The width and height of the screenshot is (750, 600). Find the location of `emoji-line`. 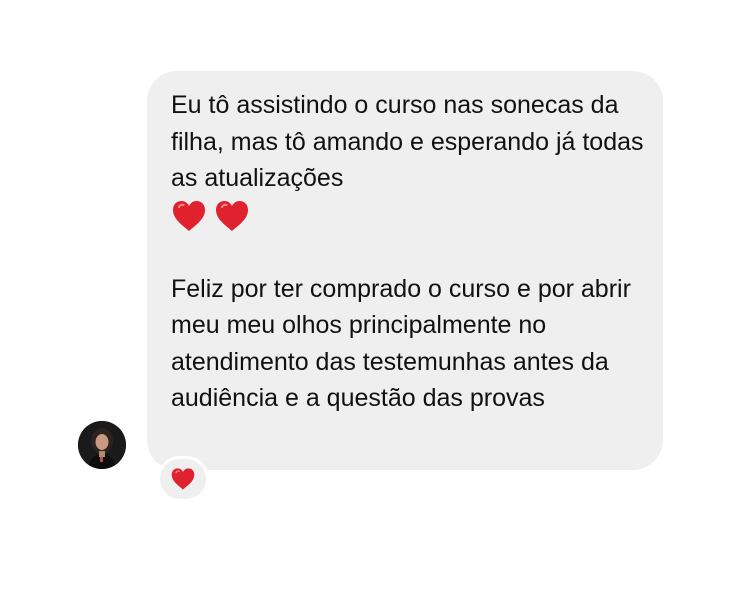

emoji-line is located at coordinates (411, 216).